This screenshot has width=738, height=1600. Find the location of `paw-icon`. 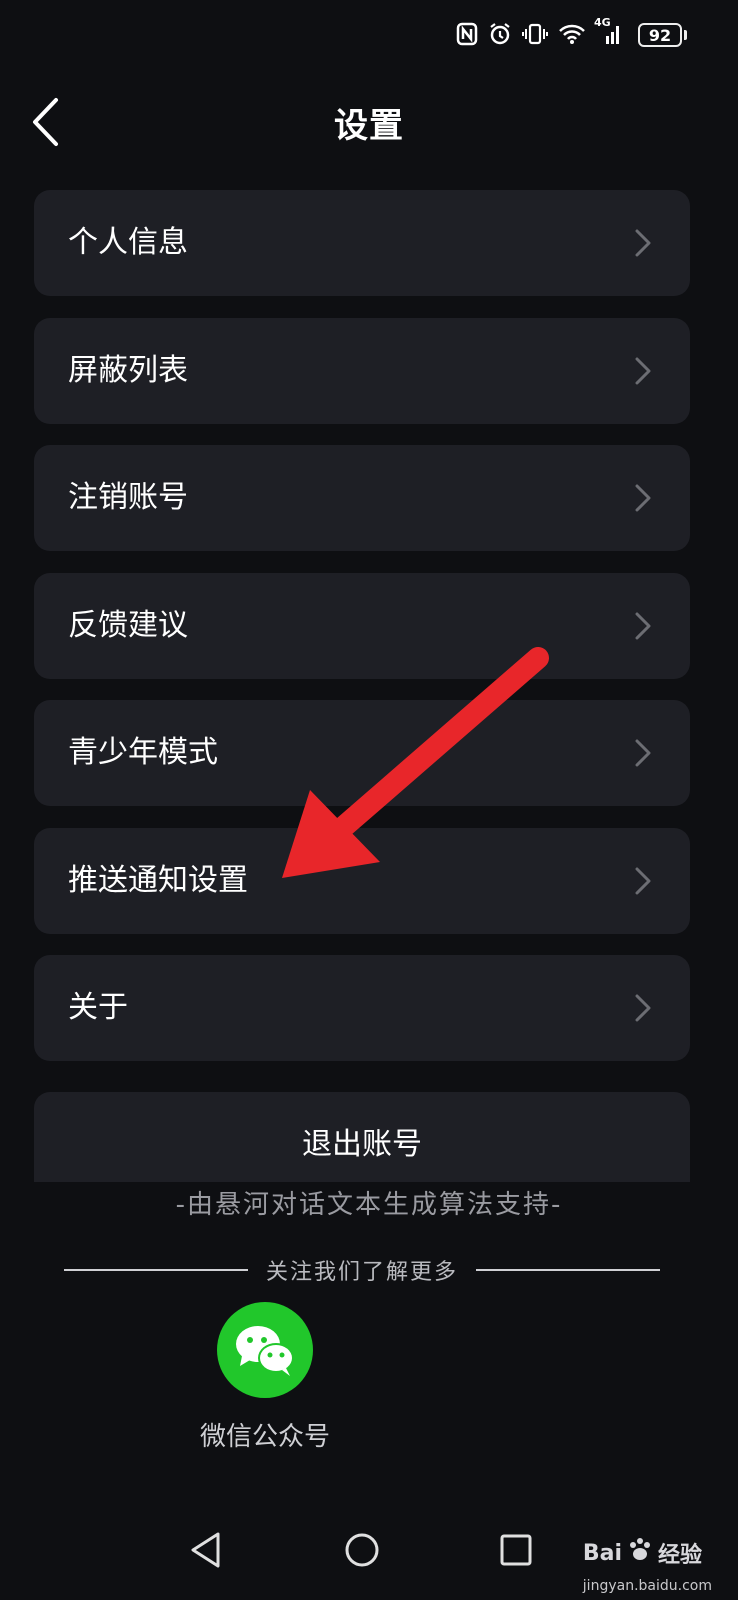

paw-icon is located at coordinates (640, 1553).